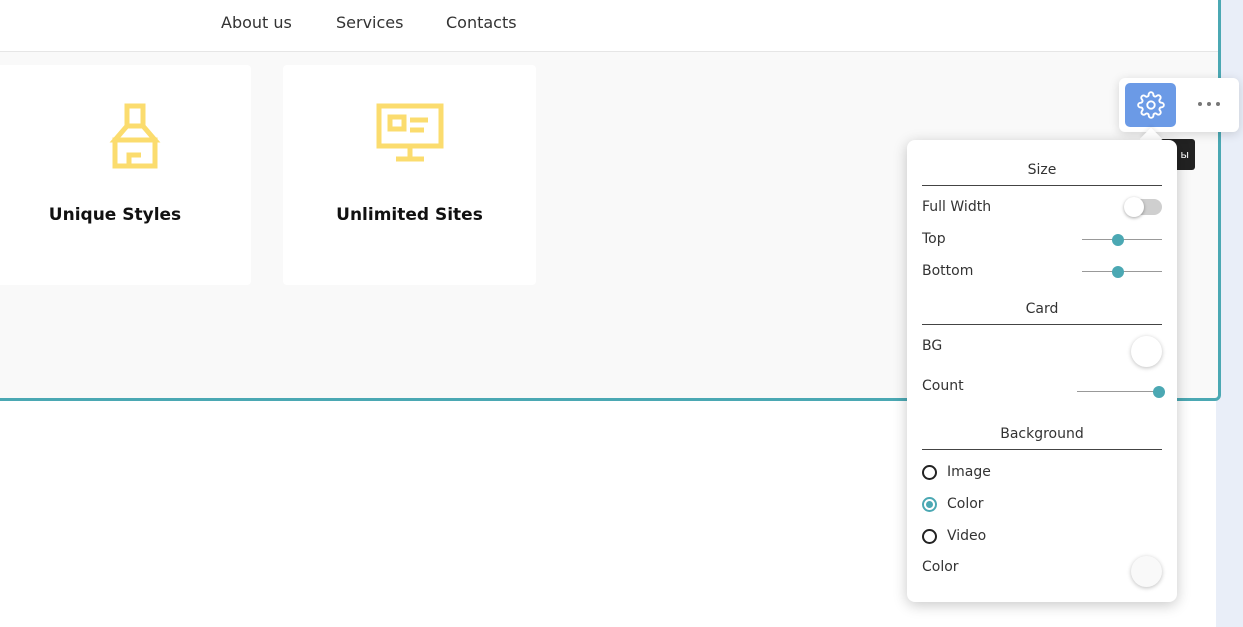 This screenshot has height=627, width=1243. What do you see at coordinates (1209, 104) in the screenshot?
I see `more-options-button` at bounding box center [1209, 104].